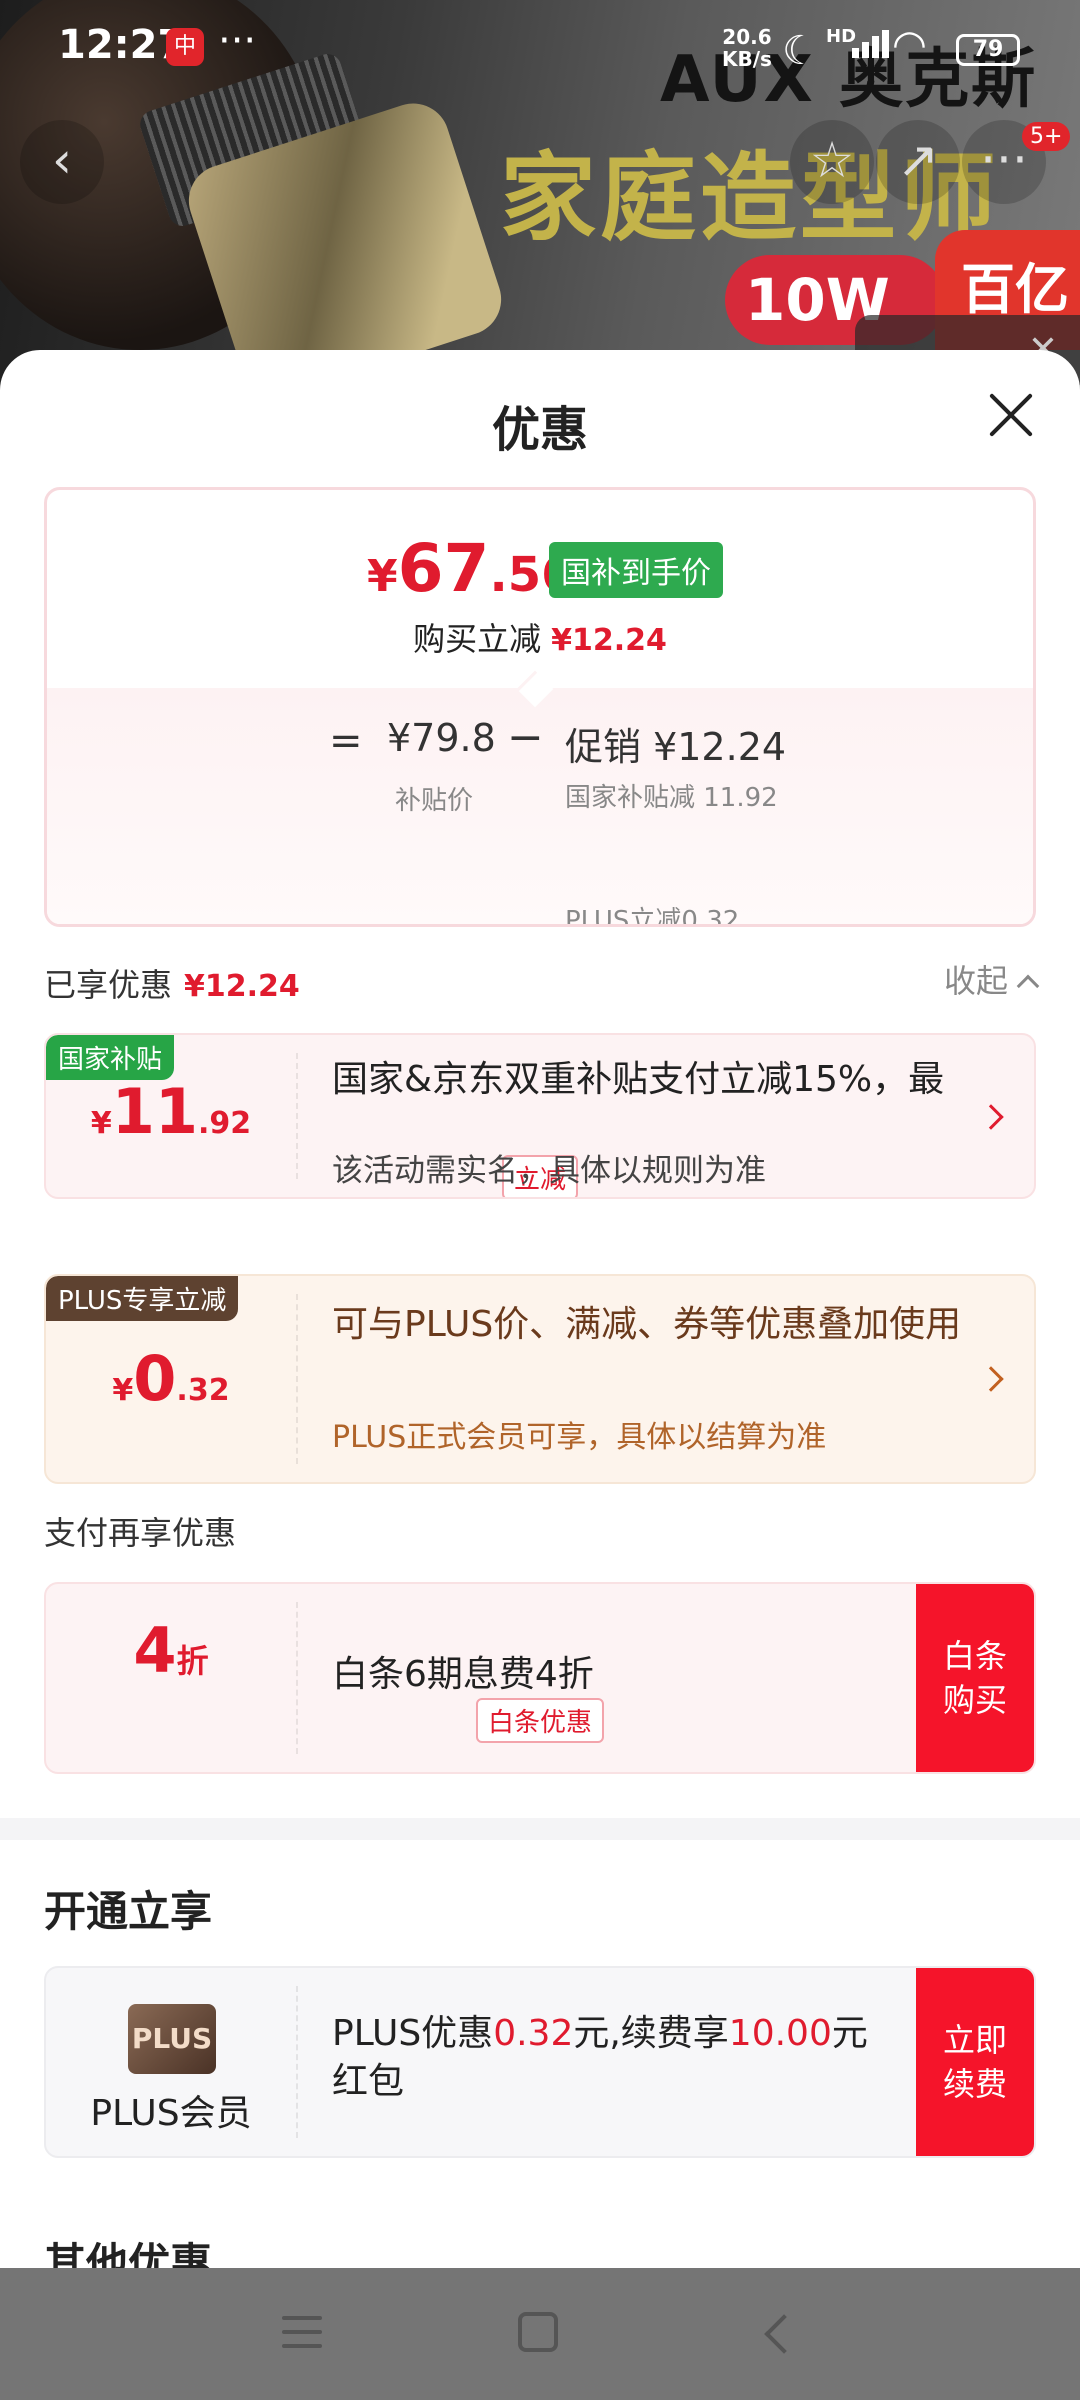 The width and height of the screenshot is (1080, 2400). I want to click on amount-decimal: .92, so click(225, 1123).